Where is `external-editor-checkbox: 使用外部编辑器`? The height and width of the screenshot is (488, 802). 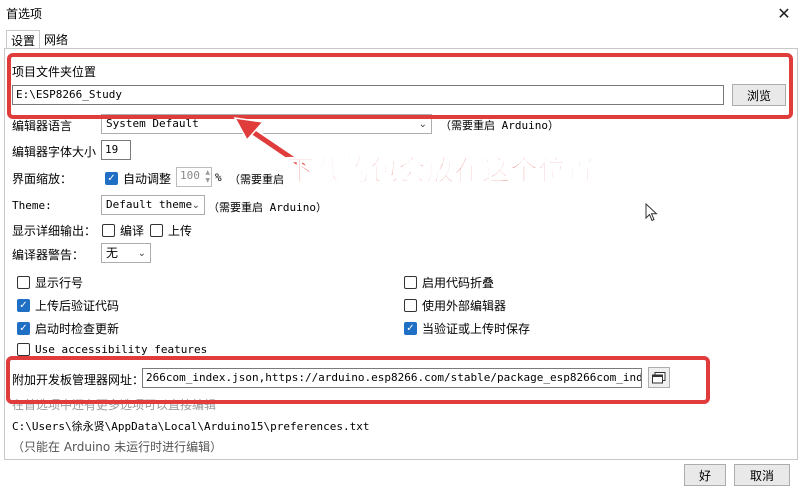 external-editor-checkbox: 使用外部编辑器 is located at coordinates (455, 305).